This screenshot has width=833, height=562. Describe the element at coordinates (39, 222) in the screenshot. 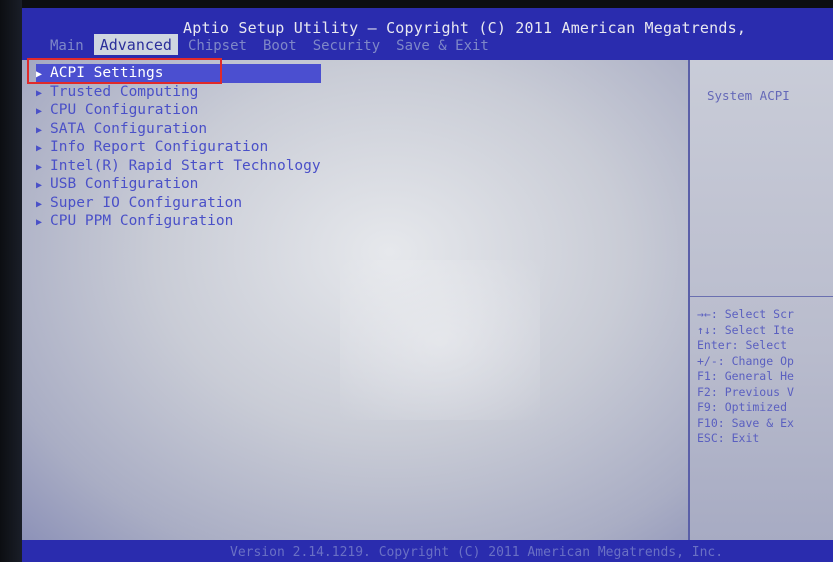

I see `submenu-arrow-icon: ▶` at that location.